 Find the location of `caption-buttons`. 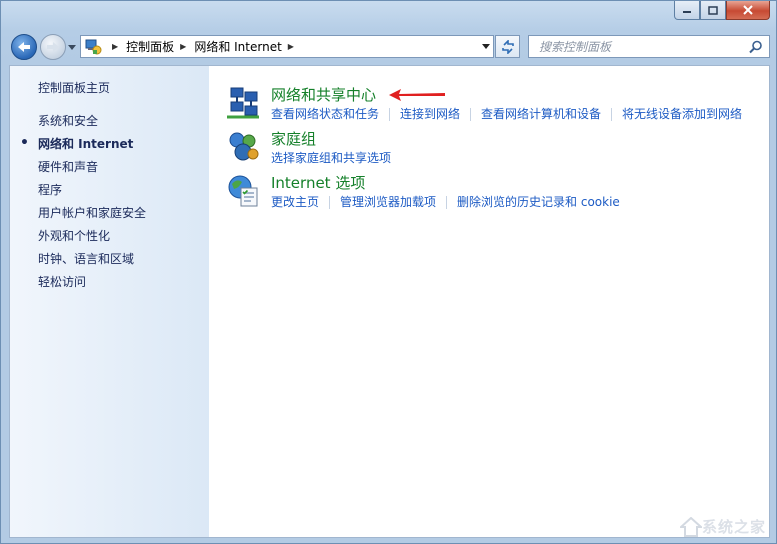

caption-buttons is located at coordinates (722, 10).